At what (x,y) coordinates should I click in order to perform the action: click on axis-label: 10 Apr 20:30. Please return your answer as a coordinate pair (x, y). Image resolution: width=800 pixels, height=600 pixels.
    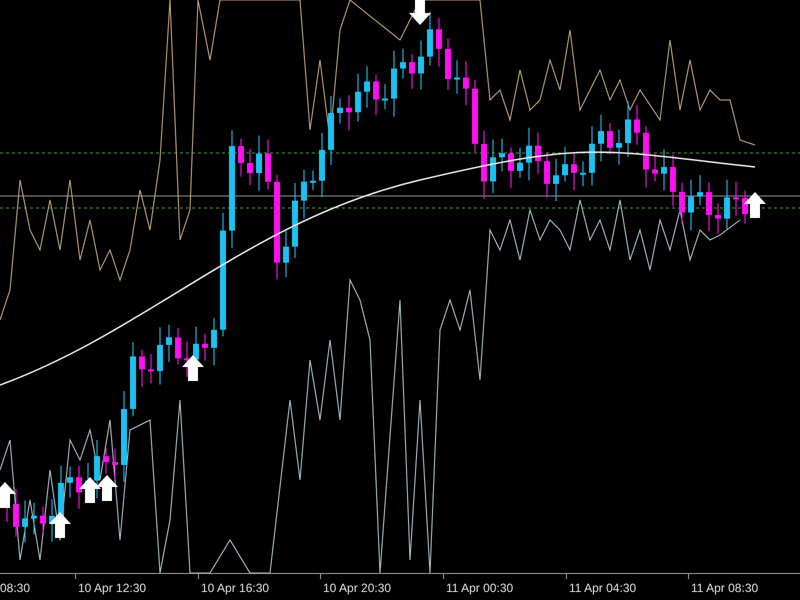
    Looking at the image, I should click on (357, 588).